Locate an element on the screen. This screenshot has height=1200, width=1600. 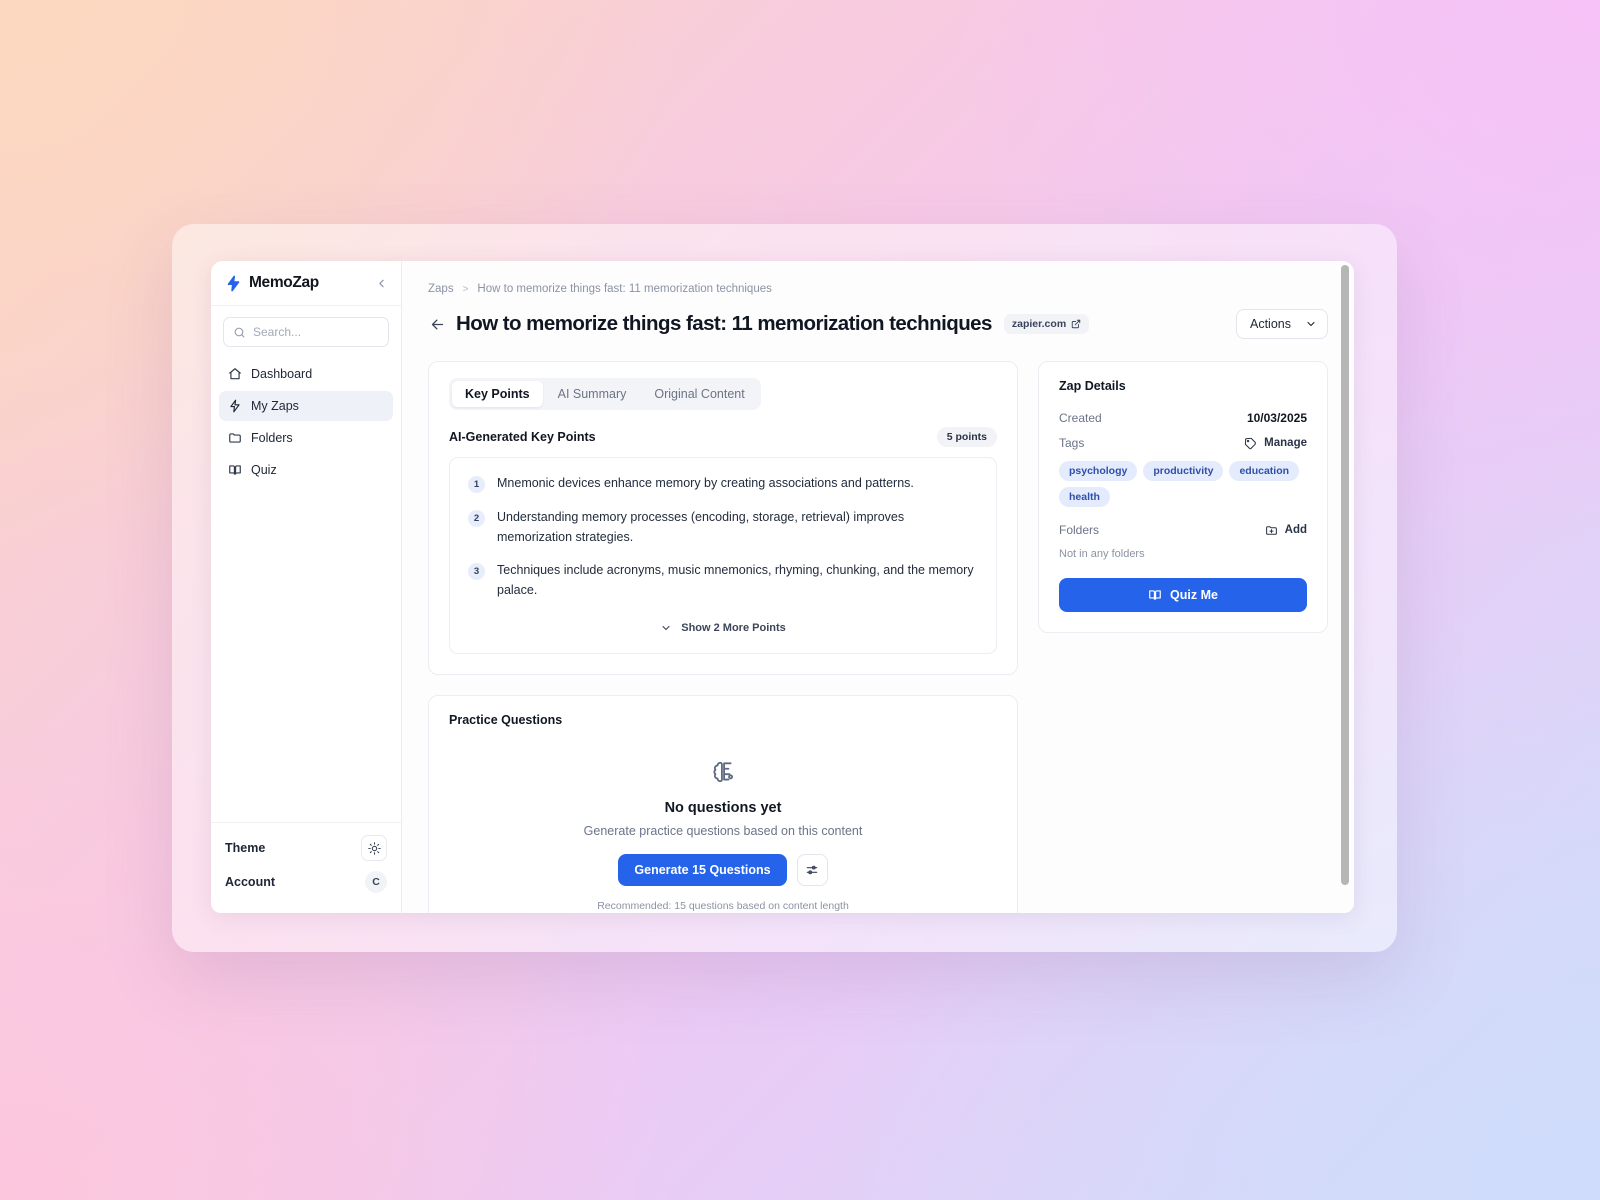
sidebar-header: MemoZap is located at coordinates (306, 283).